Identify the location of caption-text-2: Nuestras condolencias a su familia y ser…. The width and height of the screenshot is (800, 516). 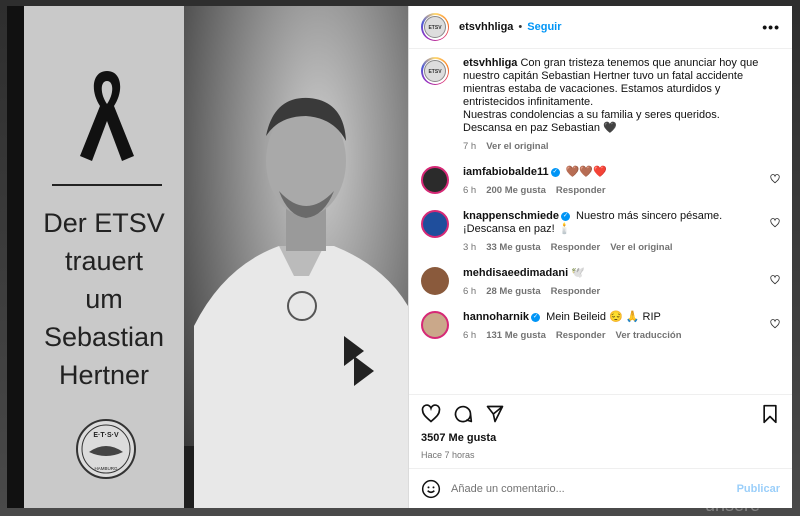
(591, 121).